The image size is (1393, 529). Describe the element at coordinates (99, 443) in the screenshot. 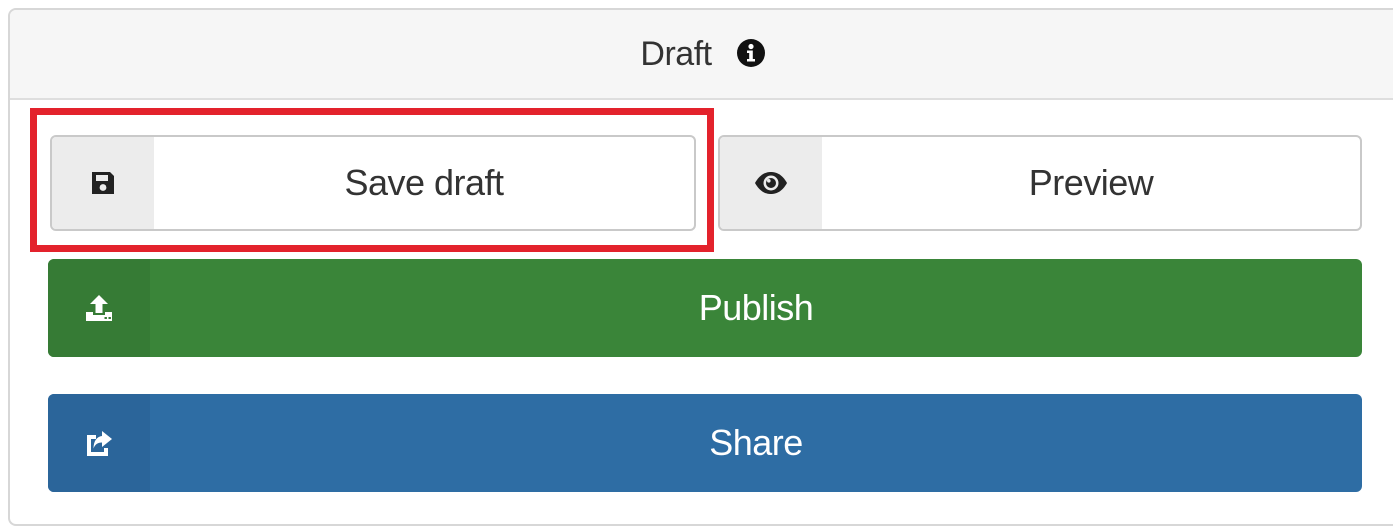

I see `share-square-icon` at that location.